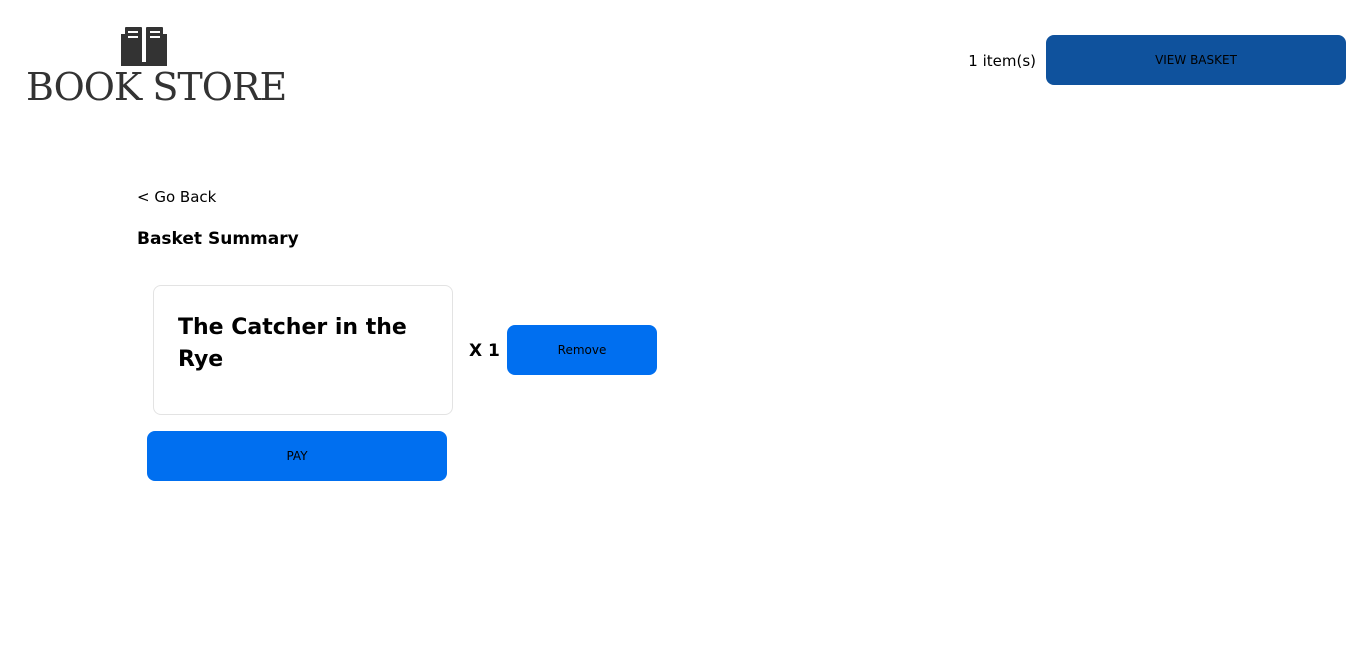 The width and height of the screenshot is (1366, 654). I want to click on basket-summary-title: Basket Summary, so click(218, 239).